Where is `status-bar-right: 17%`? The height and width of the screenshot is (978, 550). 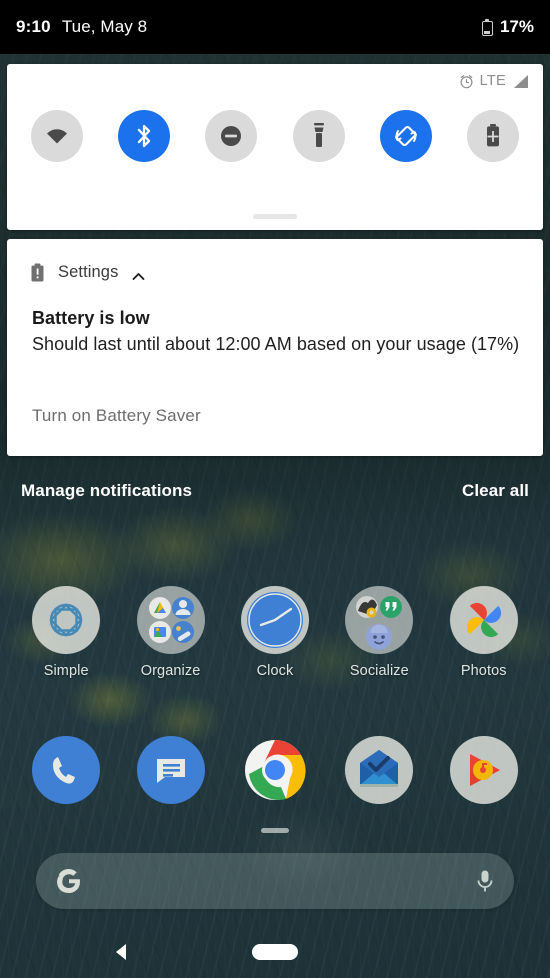
status-bar-right: 17% is located at coordinates (507, 27).